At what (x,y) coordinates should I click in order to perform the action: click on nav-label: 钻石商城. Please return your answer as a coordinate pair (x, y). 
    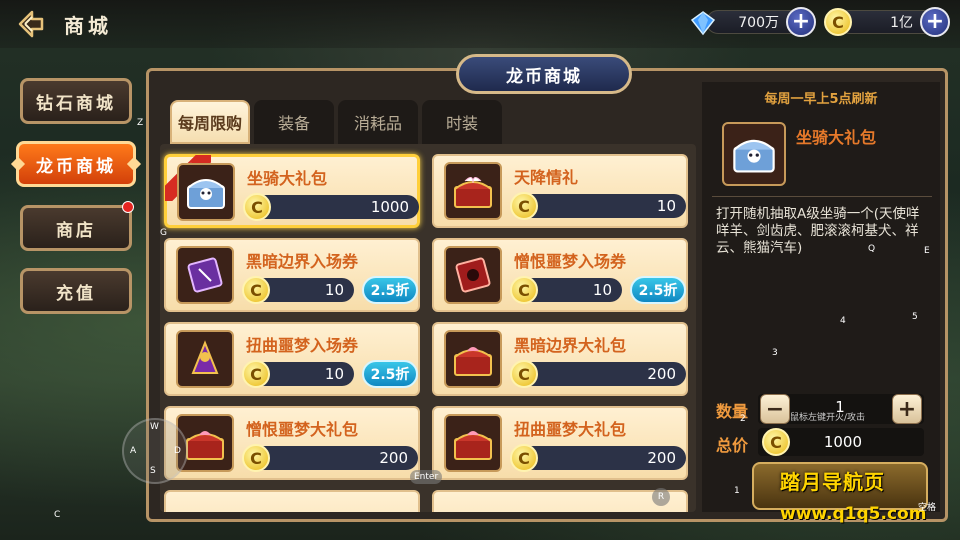
    Looking at the image, I should click on (76, 103).